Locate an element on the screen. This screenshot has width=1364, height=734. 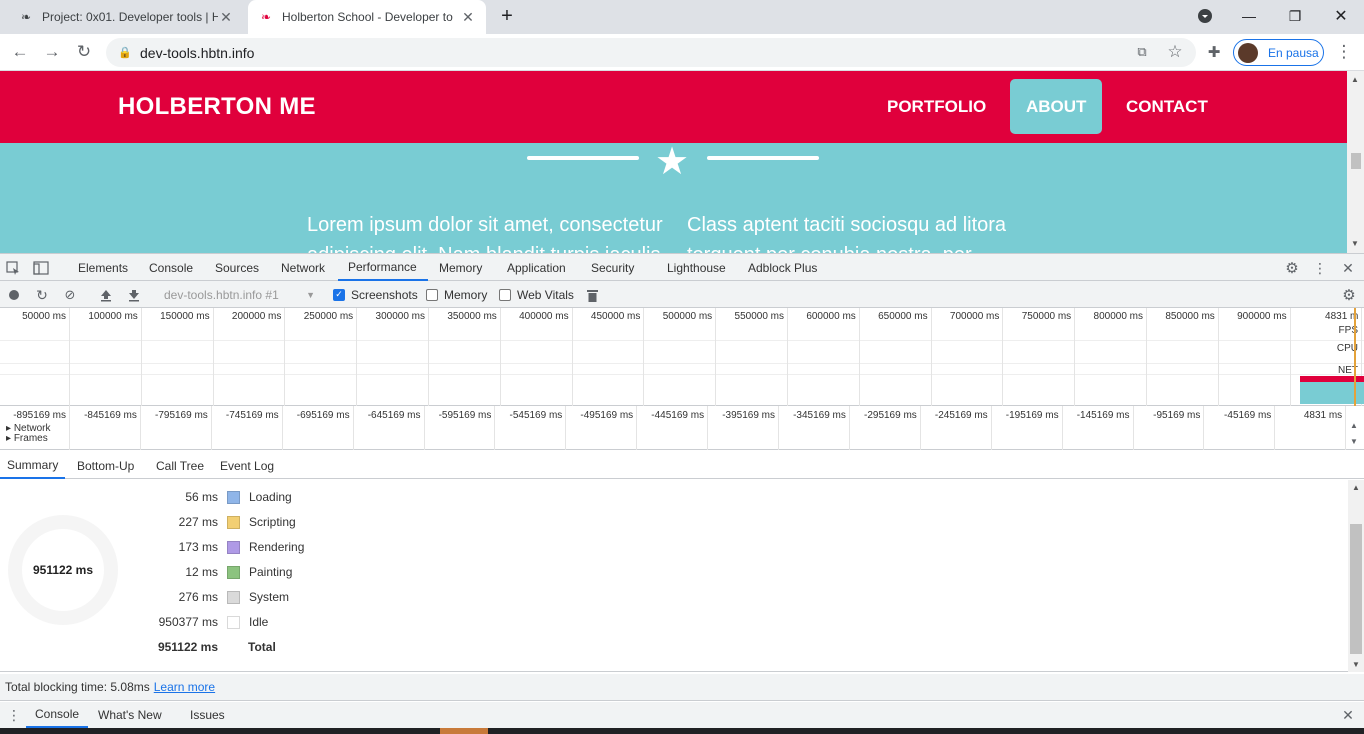
tab-adblock-plus: Adblock Plus is located at coordinates (782, 267).